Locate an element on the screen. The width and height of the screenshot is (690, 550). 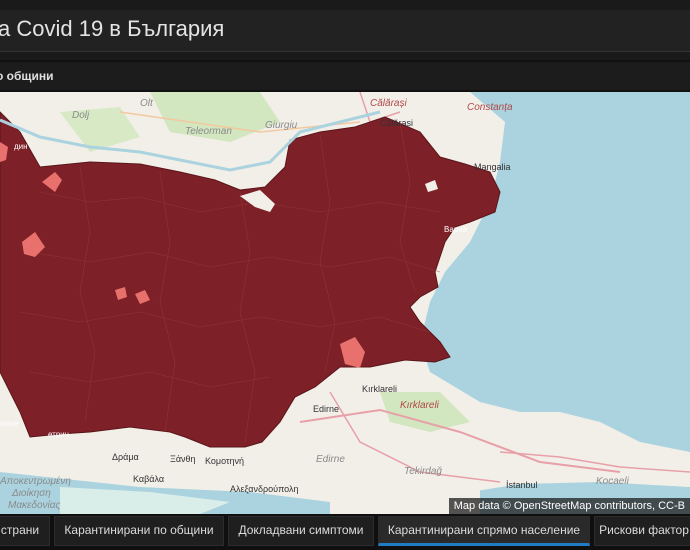
map-label: моче is located at coordinates (9, 423).